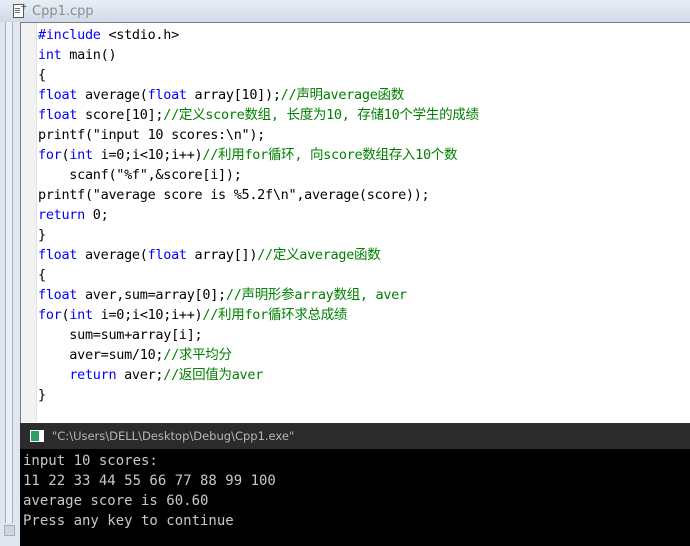 This screenshot has height=546, width=690. Describe the element at coordinates (364, 355) in the screenshot. I see `code-line: aver=sum/10;//求平均分` at that location.